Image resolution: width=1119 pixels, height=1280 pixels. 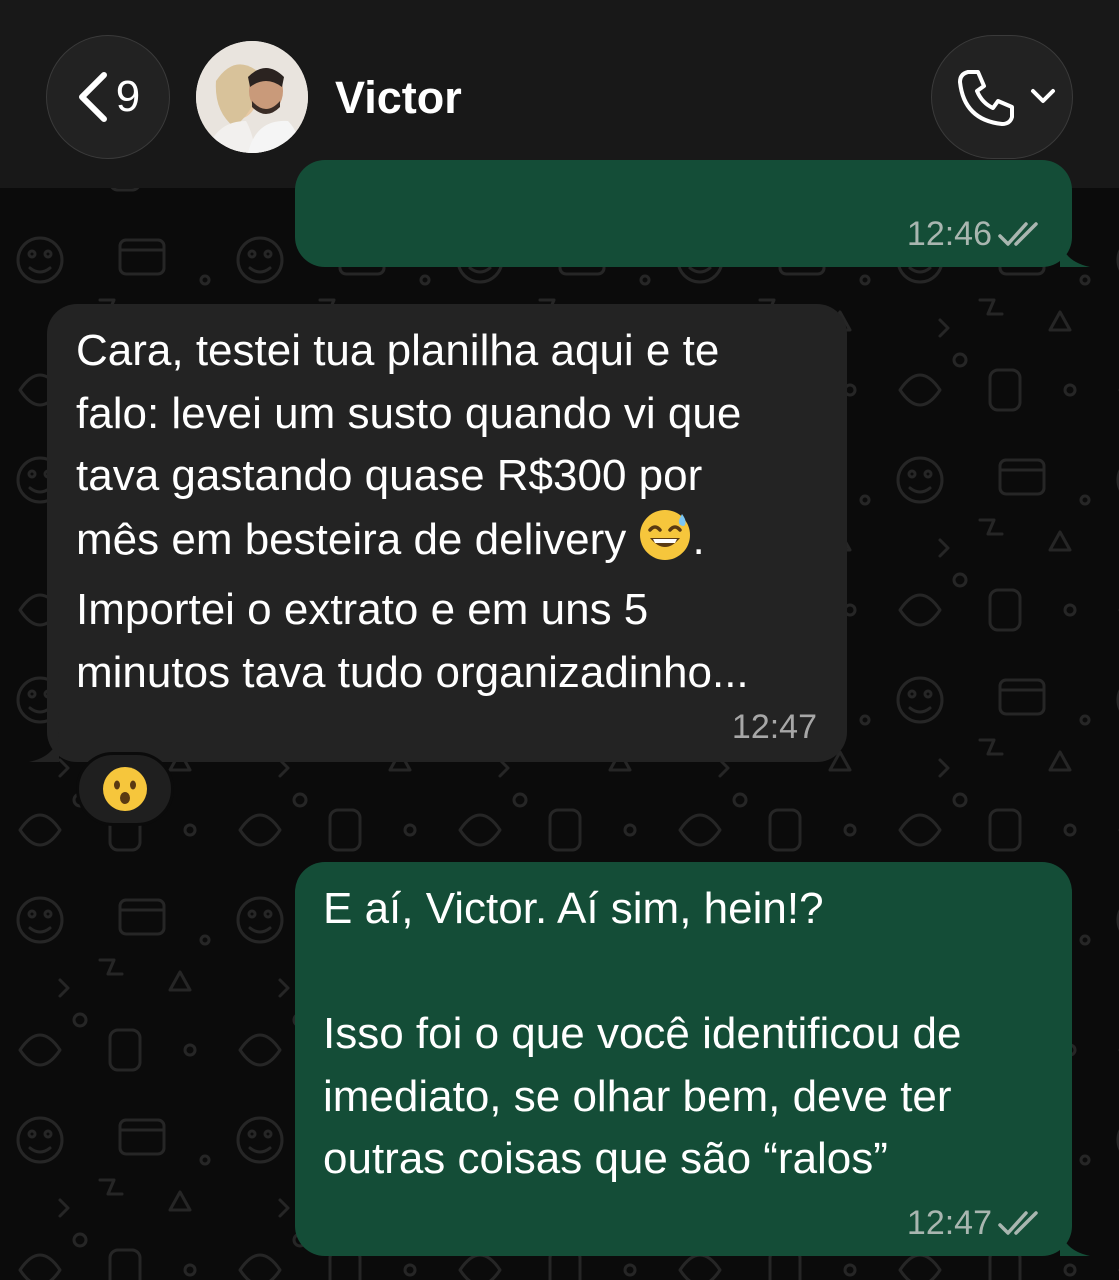 What do you see at coordinates (108, 97) in the screenshot?
I see `back-button: 9` at bounding box center [108, 97].